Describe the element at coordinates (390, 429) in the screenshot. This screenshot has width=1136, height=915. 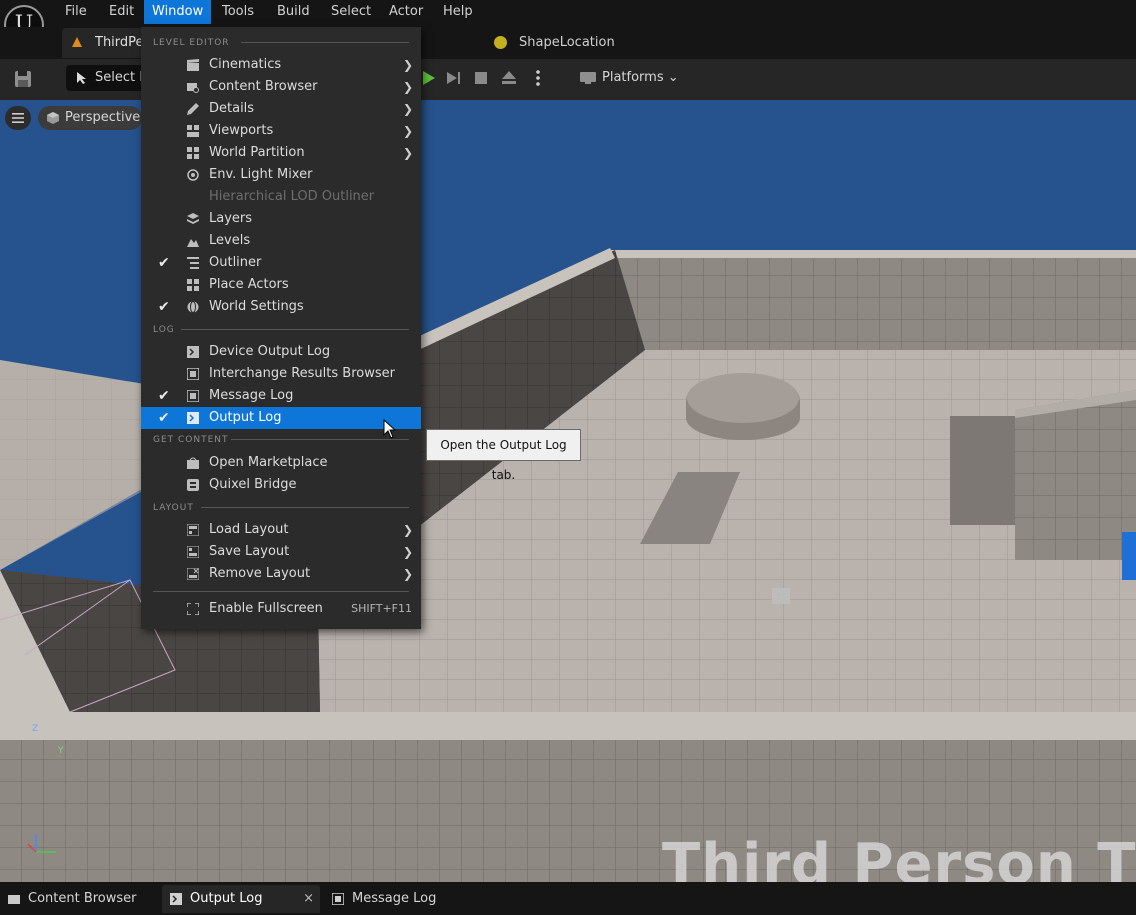
I see `mouse-cursor-icon` at that location.